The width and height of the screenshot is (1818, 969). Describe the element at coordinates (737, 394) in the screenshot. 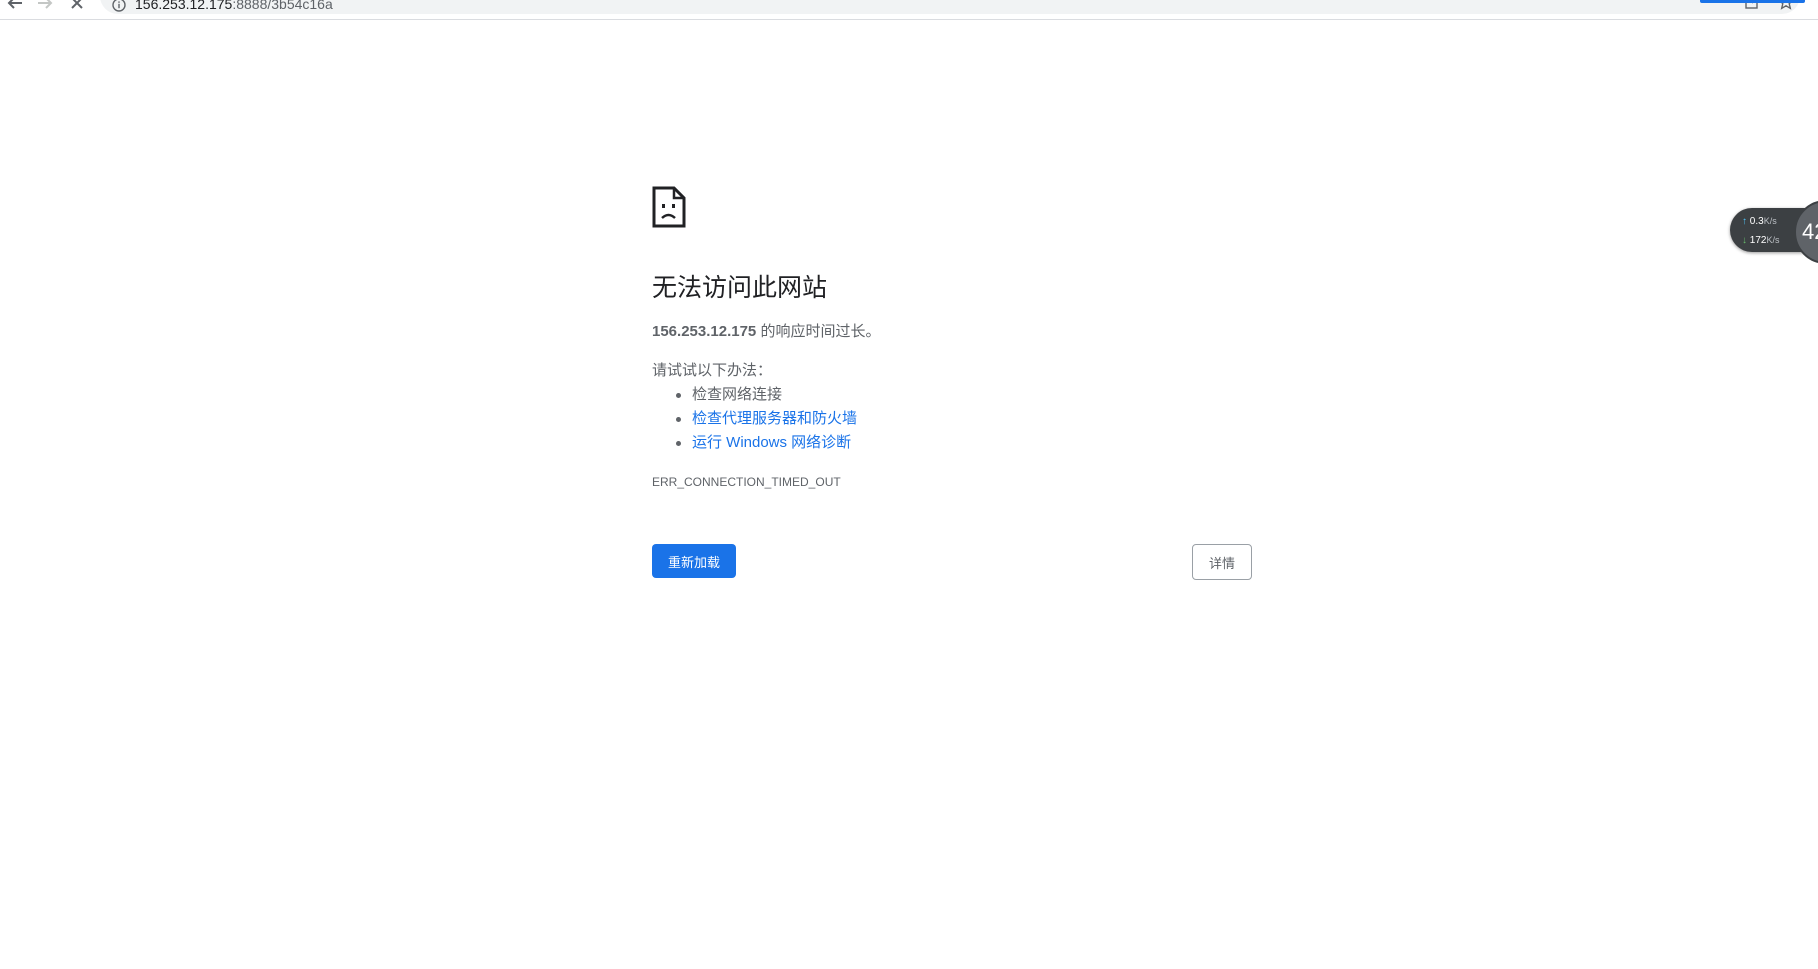

I see `suggestion-check-network: 检查网络连接` at that location.